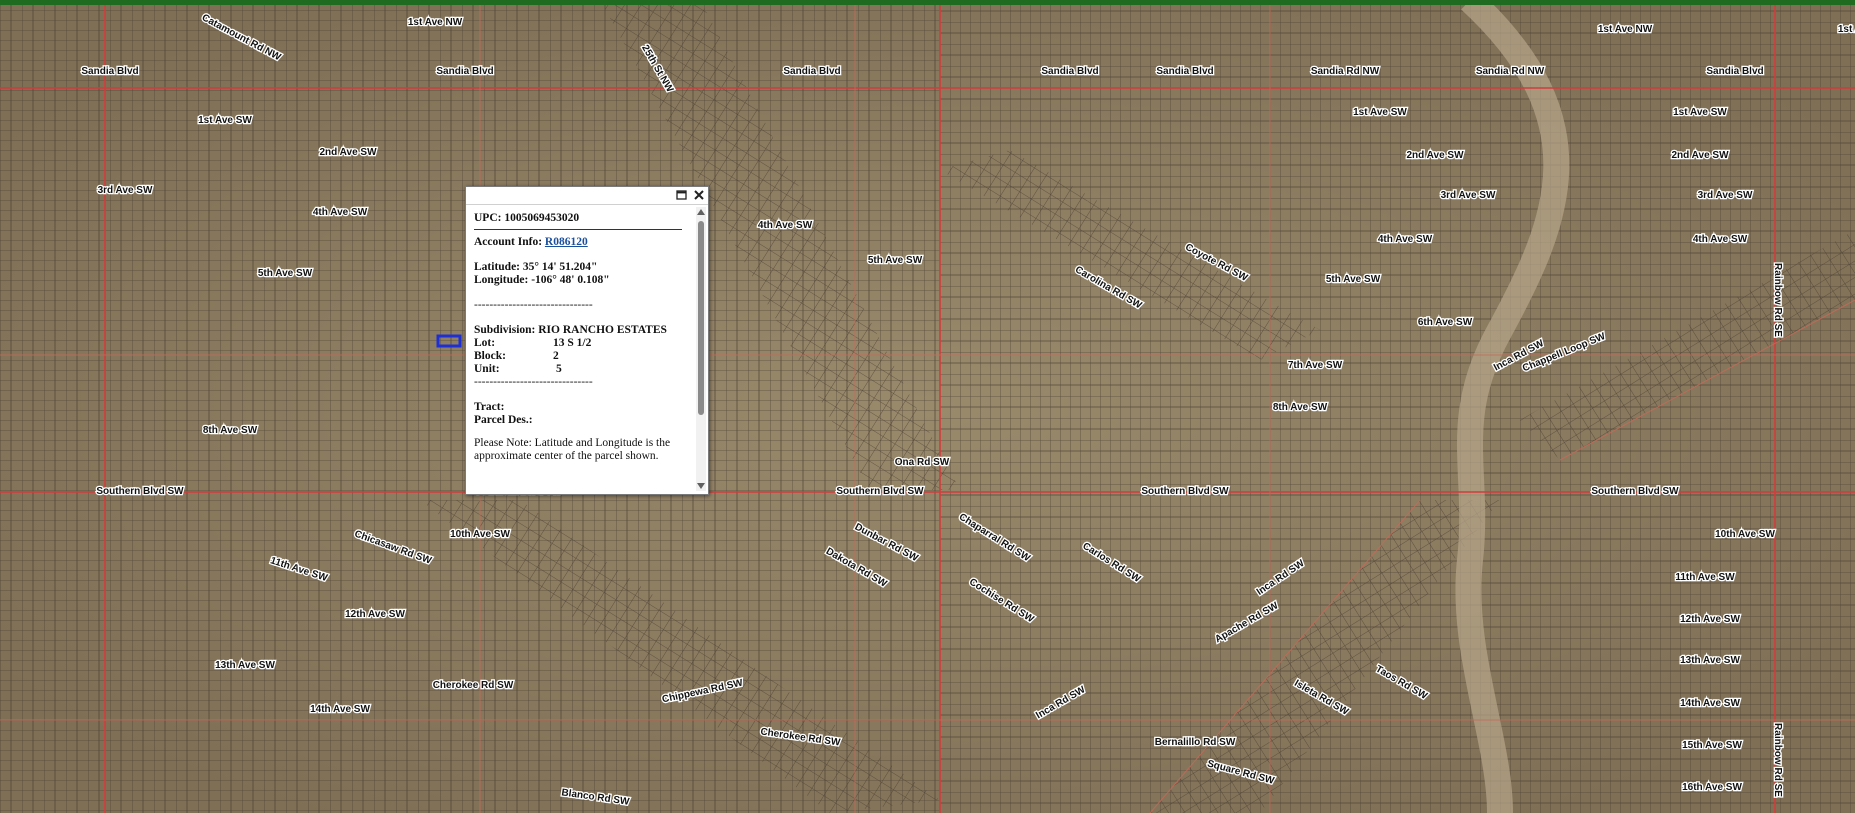  Describe the element at coordinates (701, 212) in the screenshot. I see `scroll-up-icon` at that location.